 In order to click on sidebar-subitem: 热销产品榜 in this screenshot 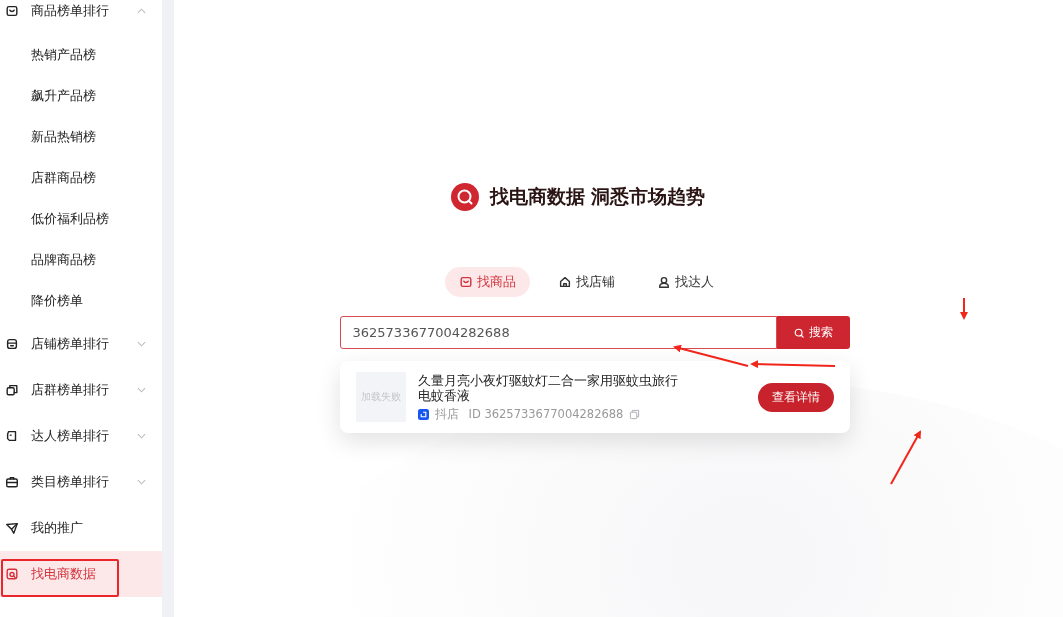, I will do `click(81, 54)`.